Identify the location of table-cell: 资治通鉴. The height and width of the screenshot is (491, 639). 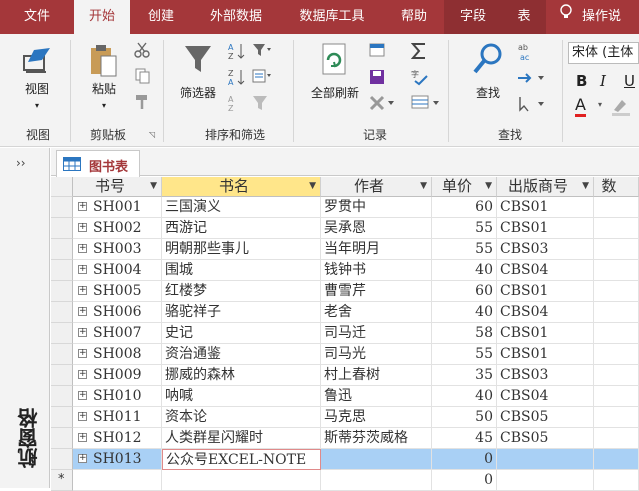
(241, 354).